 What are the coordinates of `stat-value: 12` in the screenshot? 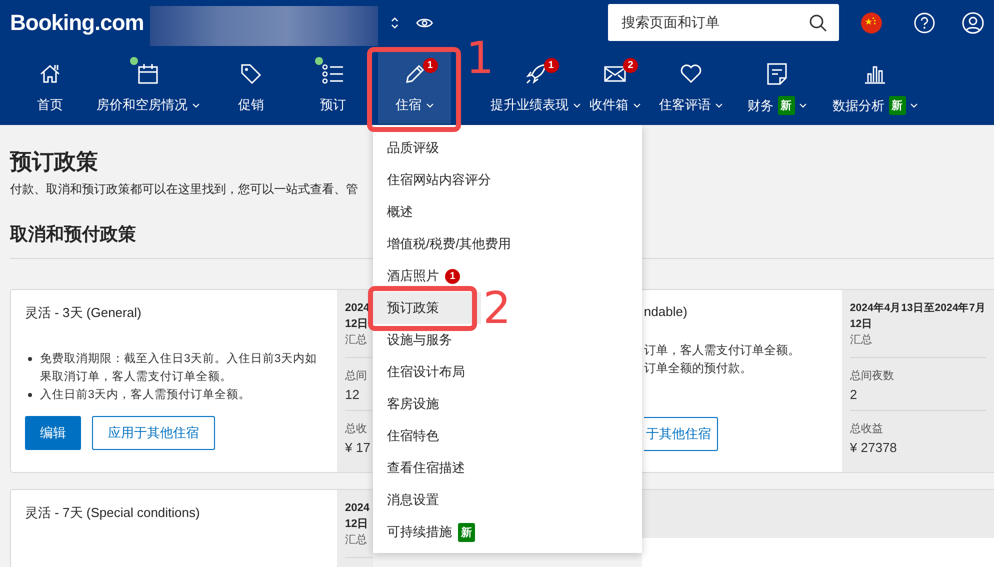 It's located at (352, 394).